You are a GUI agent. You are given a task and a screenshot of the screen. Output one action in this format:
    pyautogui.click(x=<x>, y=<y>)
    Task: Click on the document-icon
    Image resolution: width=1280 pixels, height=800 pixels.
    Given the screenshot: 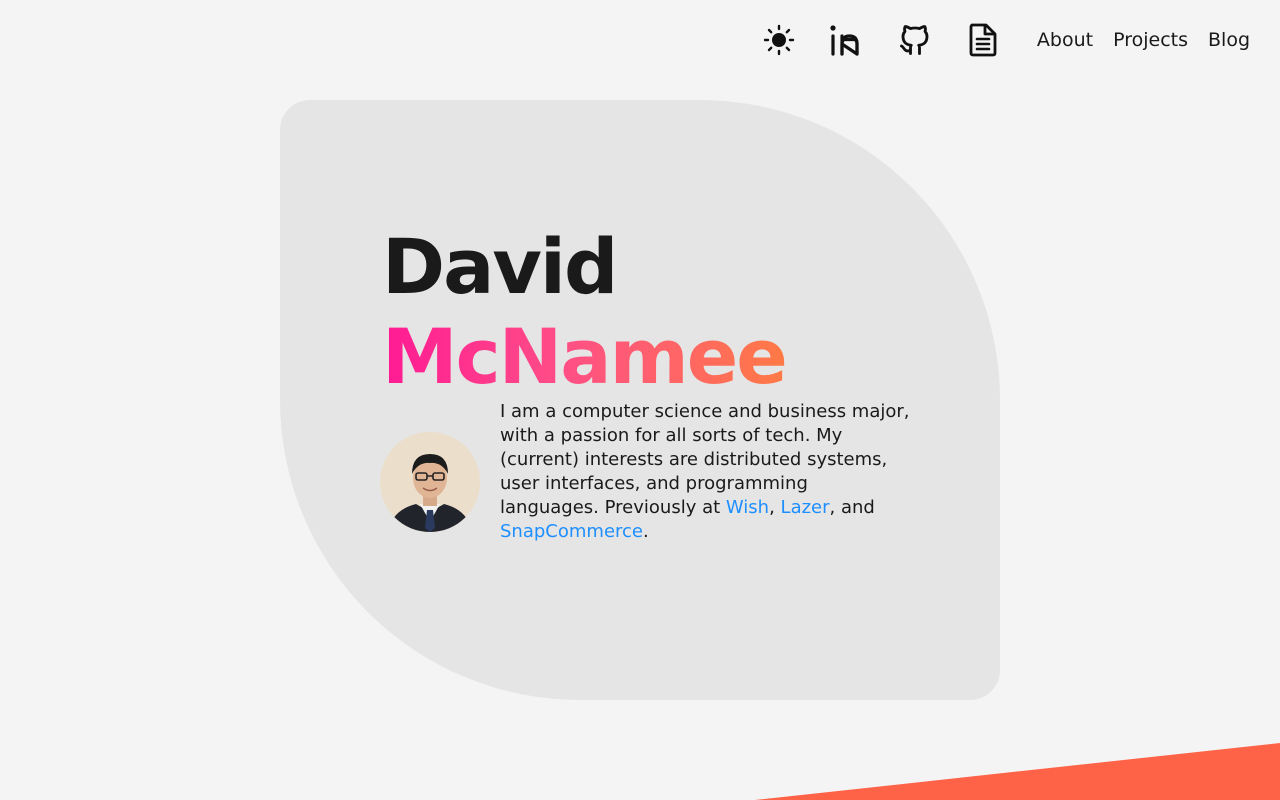 What is the action you would take?
    pyautogui.click(x=983, y=40)
    